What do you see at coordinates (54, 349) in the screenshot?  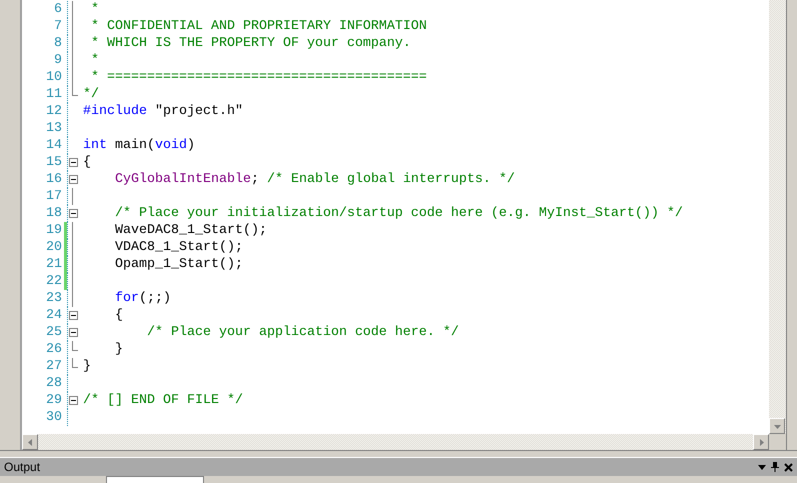 I see `line-number: 26` at bounding box center [54, 349].